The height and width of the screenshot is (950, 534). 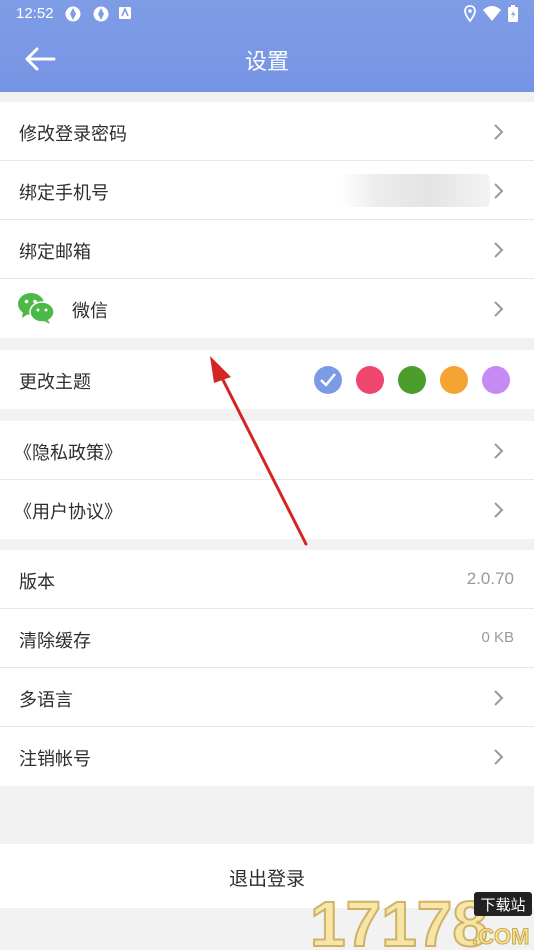 What do you see at coordinates (267, 450) in the screenshot?
I see `privacy-policy-row: 《隐私政策》` at bounding box center [267, 450].